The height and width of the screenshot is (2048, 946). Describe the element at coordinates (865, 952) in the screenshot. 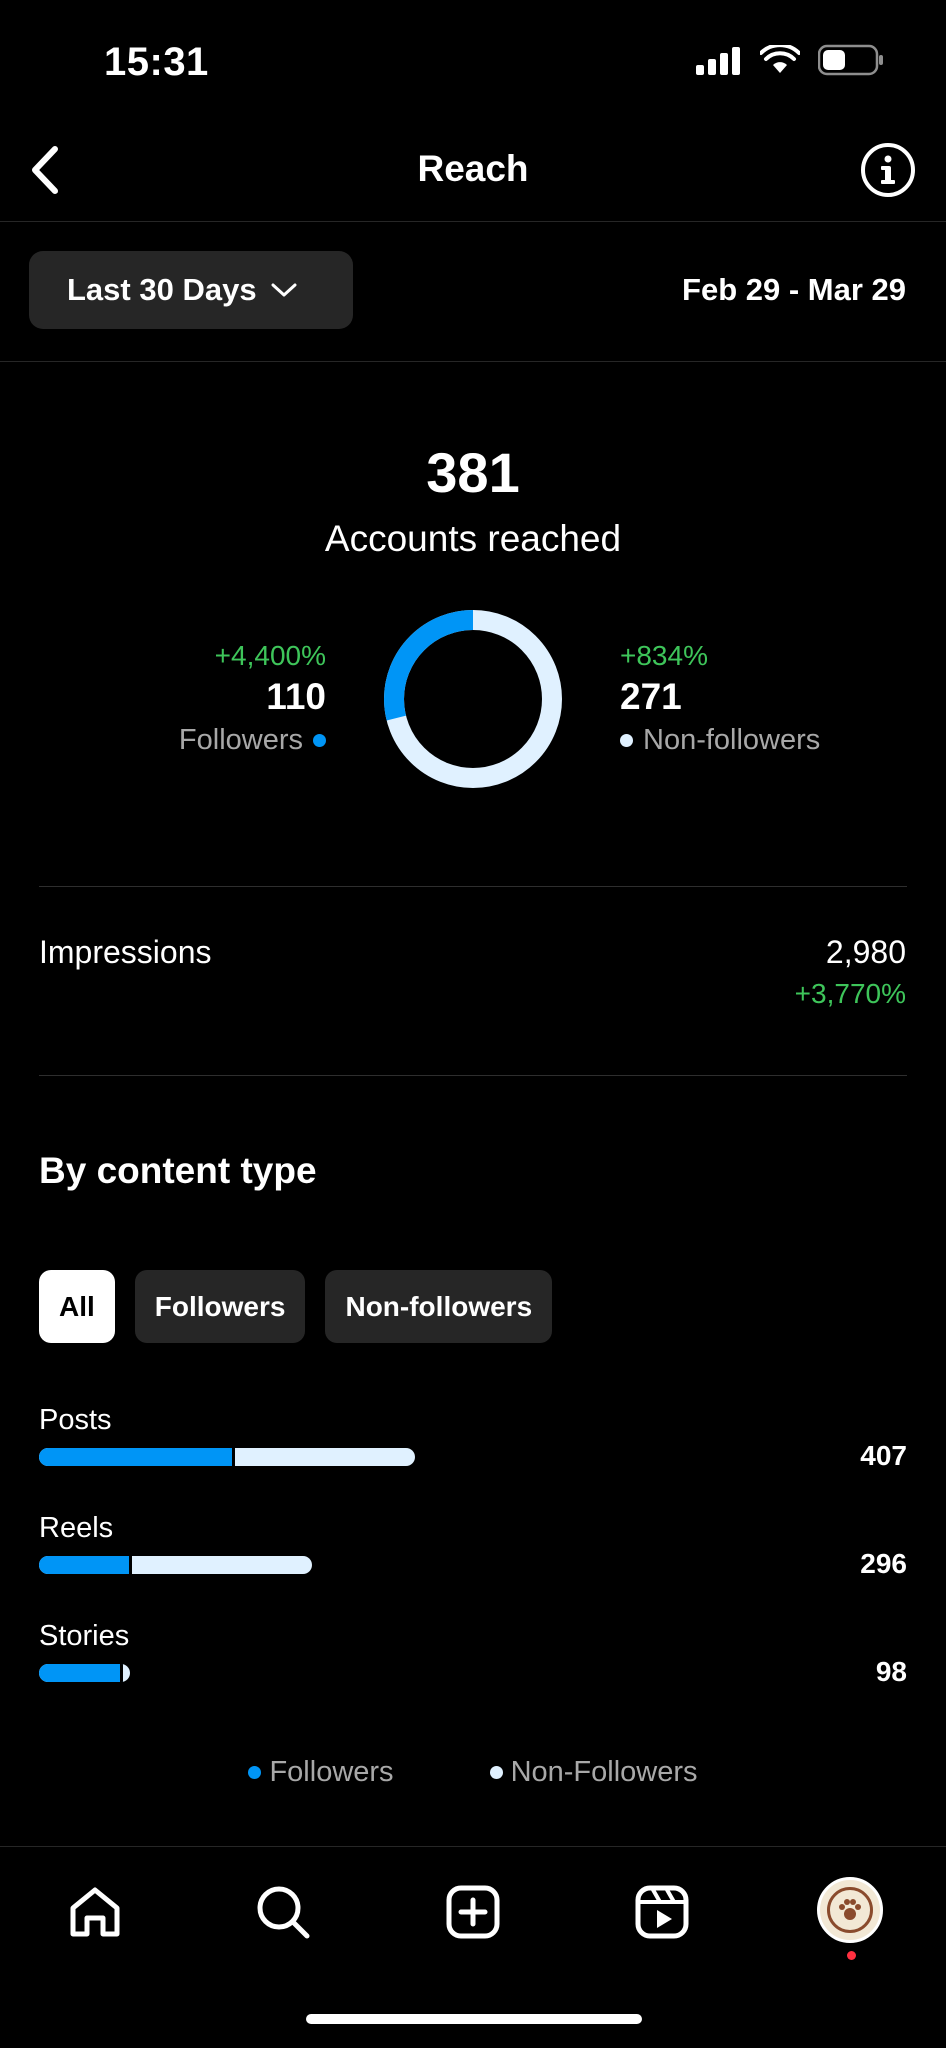

I see `impressions-value: 2,980` at that location.